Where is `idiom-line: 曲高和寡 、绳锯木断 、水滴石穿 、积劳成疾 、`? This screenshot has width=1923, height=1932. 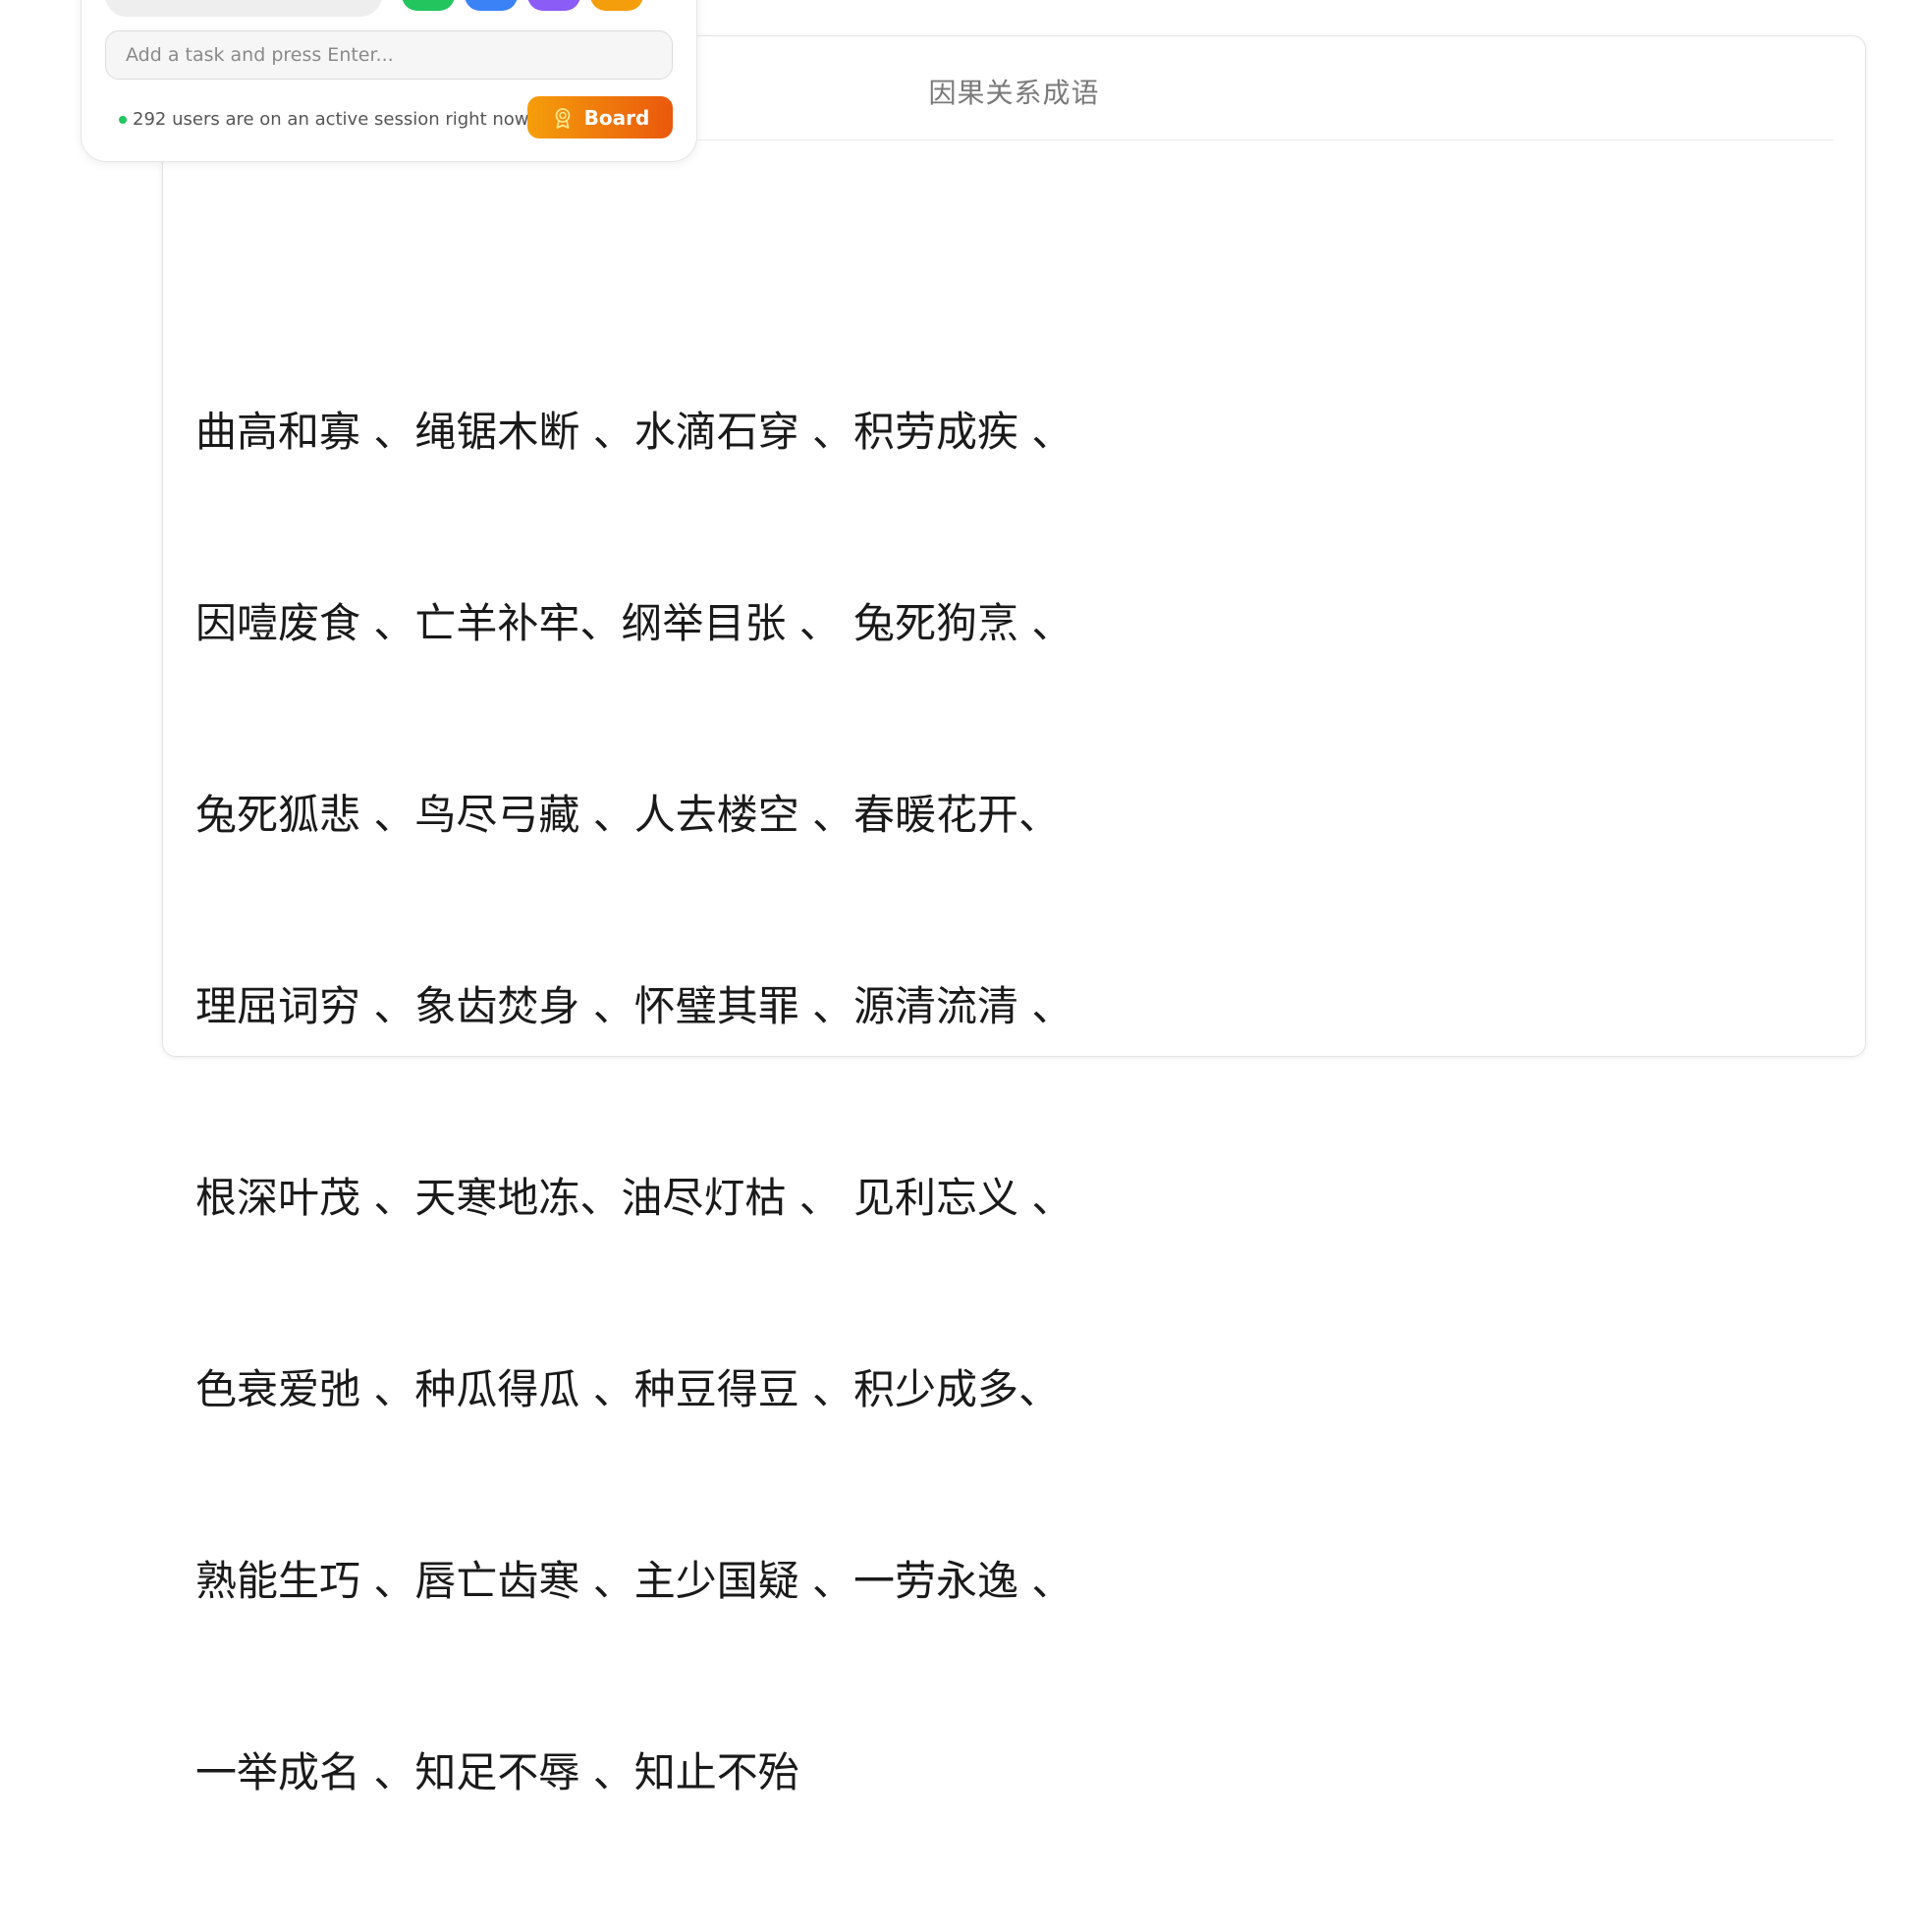
idiom-line: 曲高和寡 、绳锯木断 、水滴石穿 、积劳成疾 、 is located at coordinates (634, 432).